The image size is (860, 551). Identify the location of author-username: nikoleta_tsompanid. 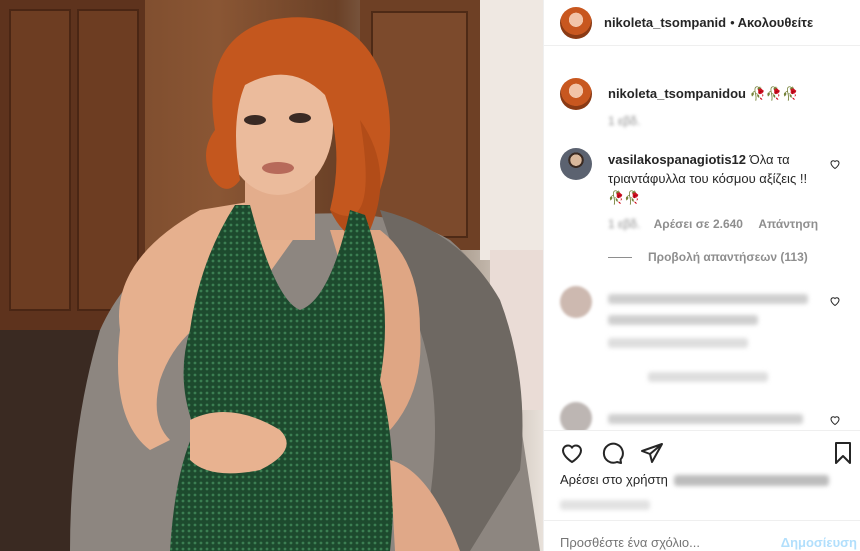
(665, 22).